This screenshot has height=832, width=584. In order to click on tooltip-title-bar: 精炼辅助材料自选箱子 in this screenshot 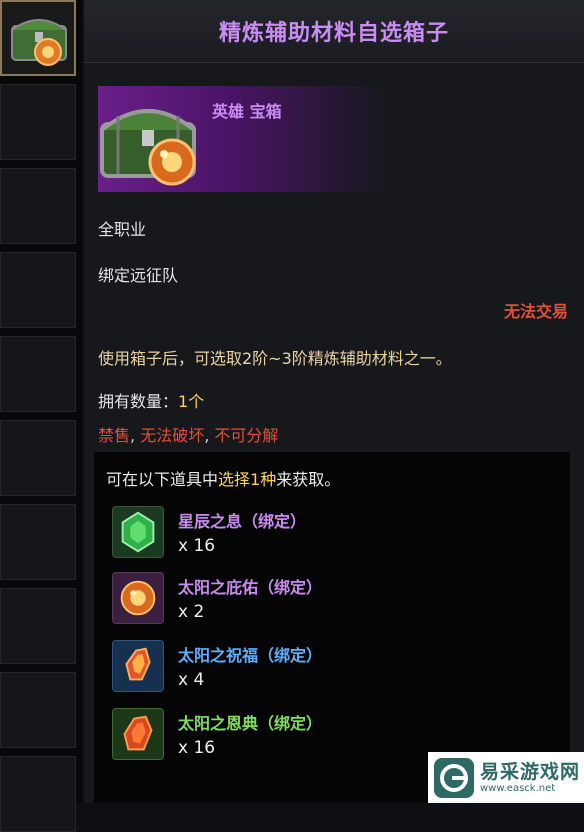, I will do `click(334, 31)`.